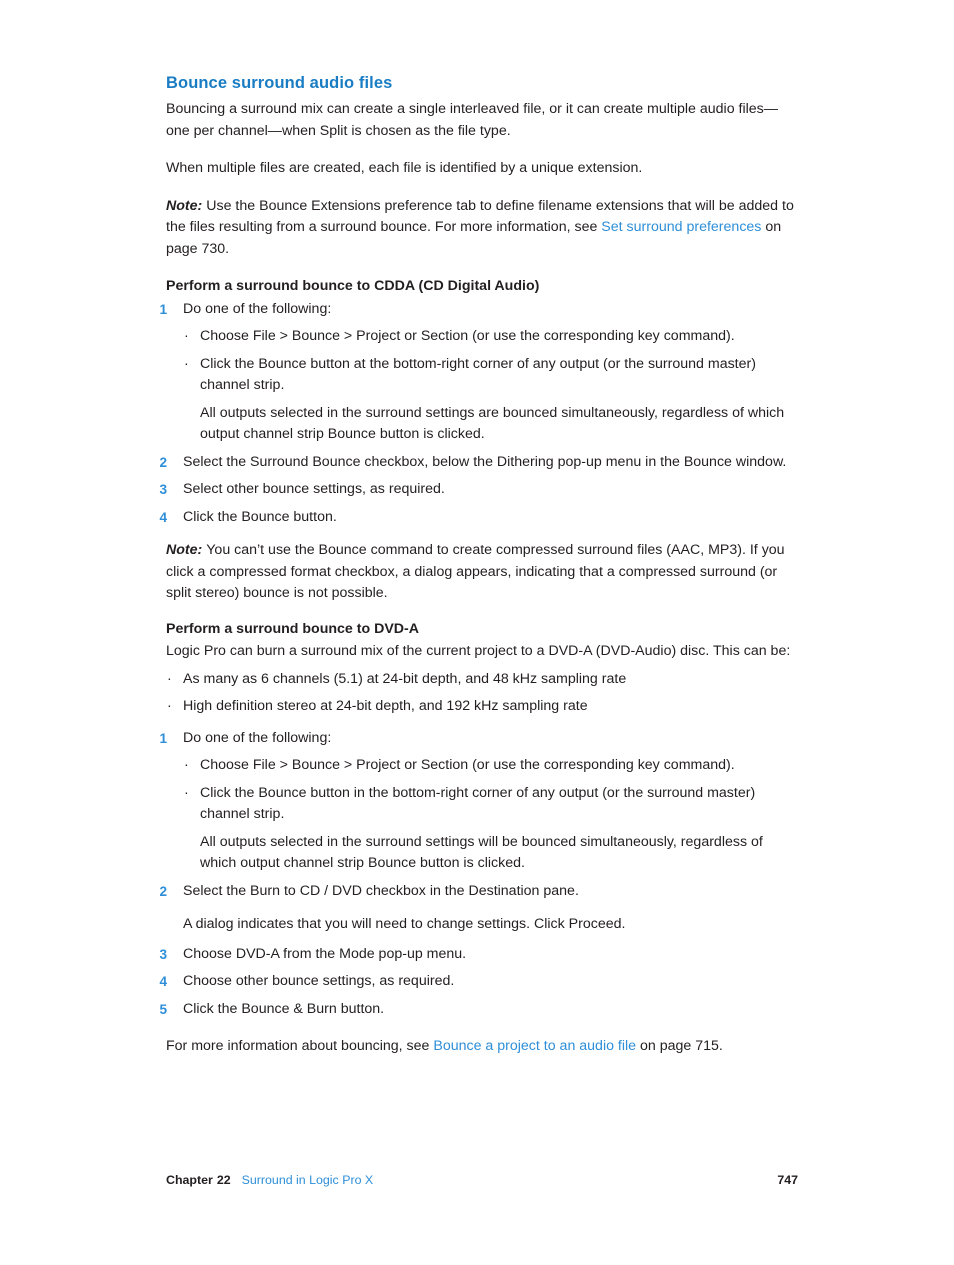  Describe the element at coordinates (284, 1008) in the screenshot. I see `step-text: Click the Bounce & Burn button.` at that location.